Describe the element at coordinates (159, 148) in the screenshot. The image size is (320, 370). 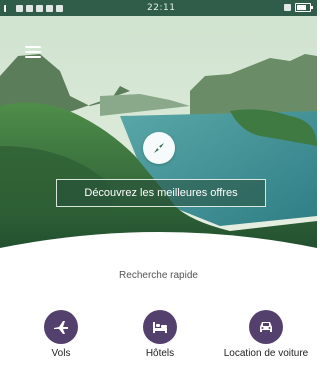
I see `compass-icon` at that location.